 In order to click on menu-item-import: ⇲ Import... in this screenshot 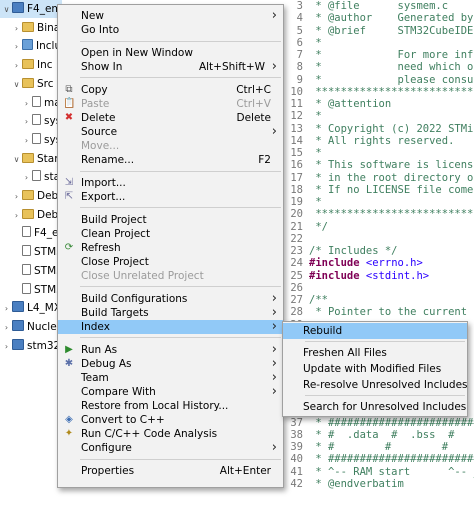, I will do `click(170, 183)`.